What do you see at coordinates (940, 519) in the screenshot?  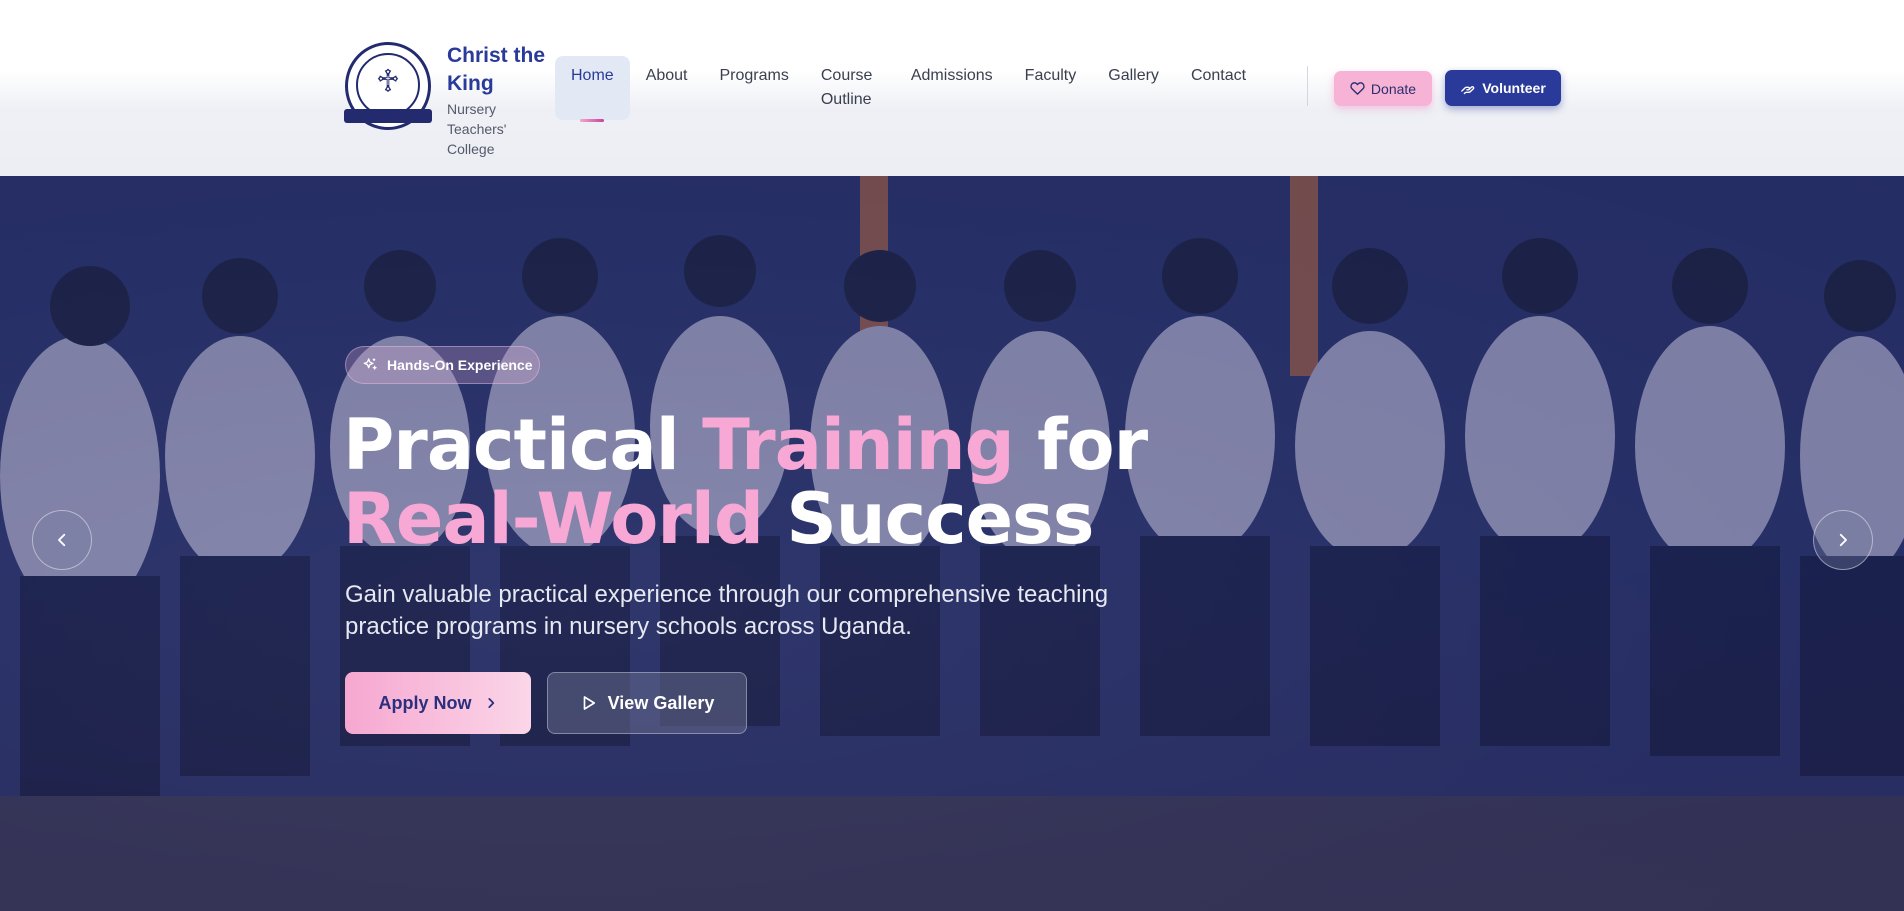 I see `headline-word: Success` at bounding box center [940, 519].